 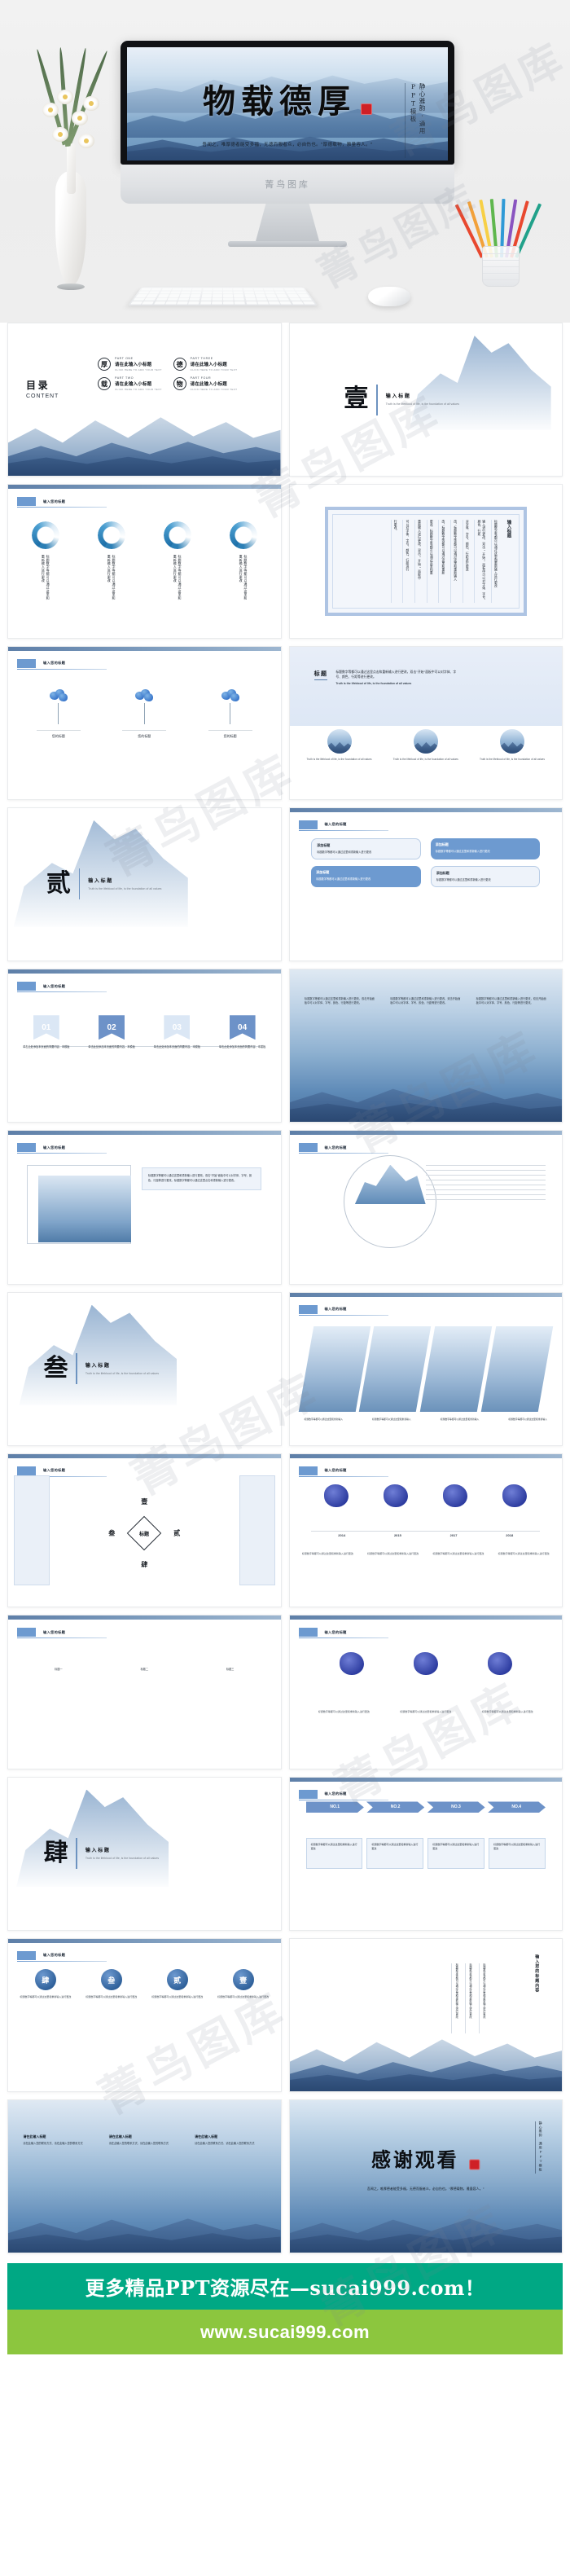 I want to click on promo-banner-secondary: www.sucai999.com, so click(x=285, y=2332).